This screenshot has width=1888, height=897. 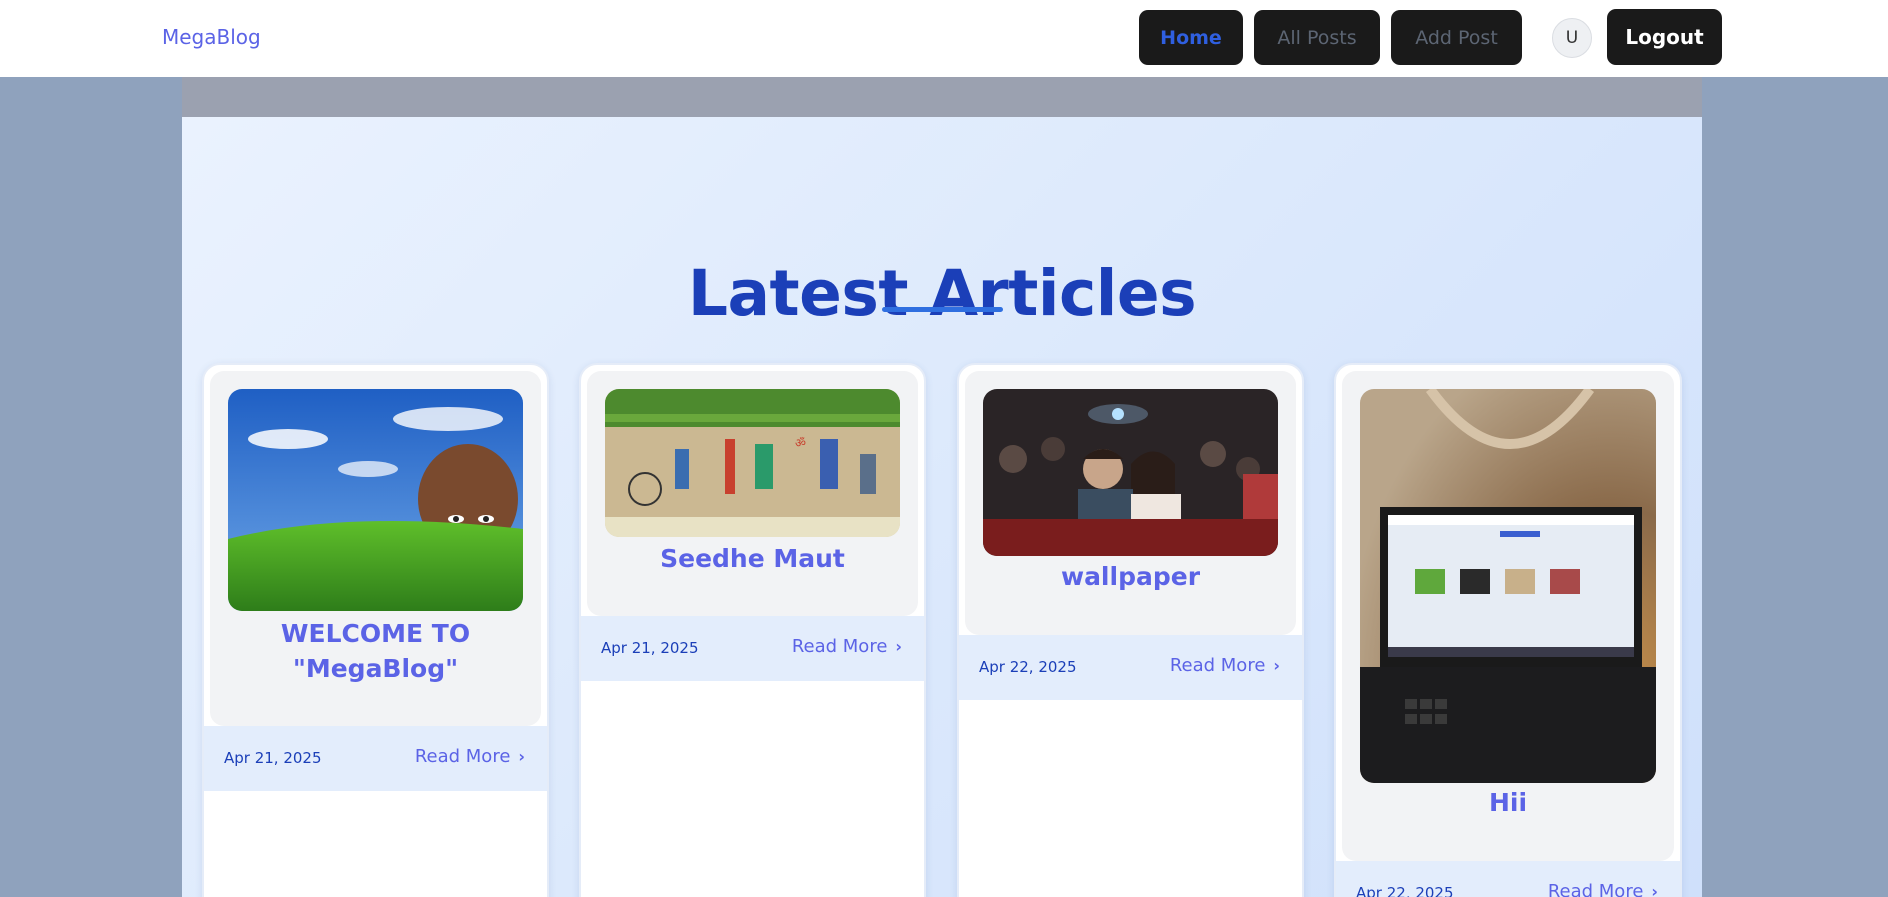 I want to click on post-title: wallpaper, so click(x=1130, y=576).